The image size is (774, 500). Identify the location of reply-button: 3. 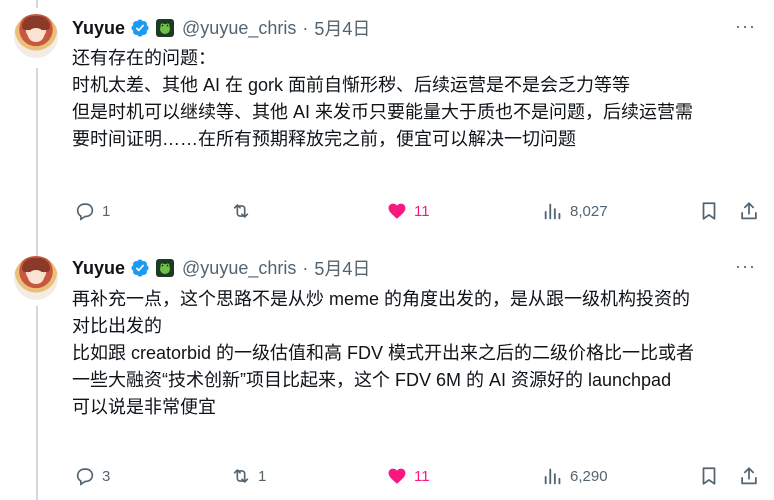
(92, 476).